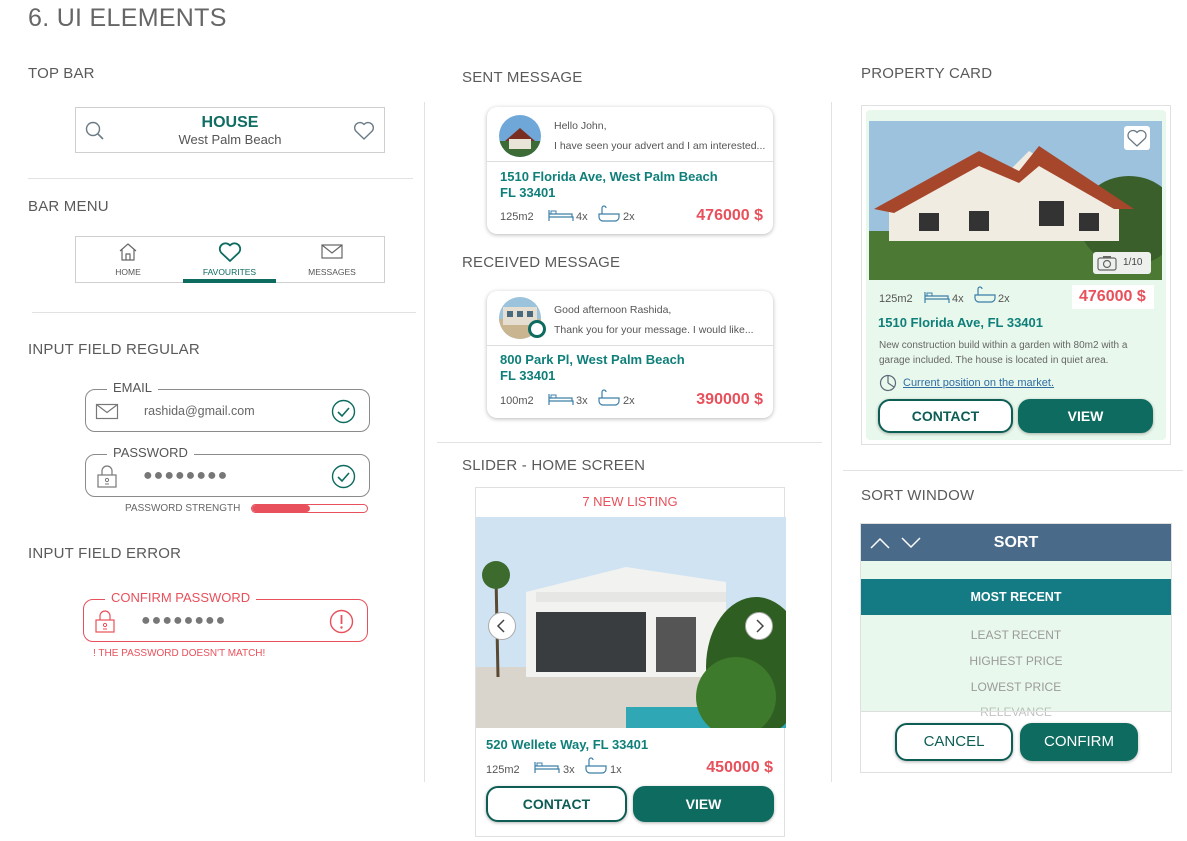  I want to click on sort-option: RELEVANCE, so click(1016, 712).